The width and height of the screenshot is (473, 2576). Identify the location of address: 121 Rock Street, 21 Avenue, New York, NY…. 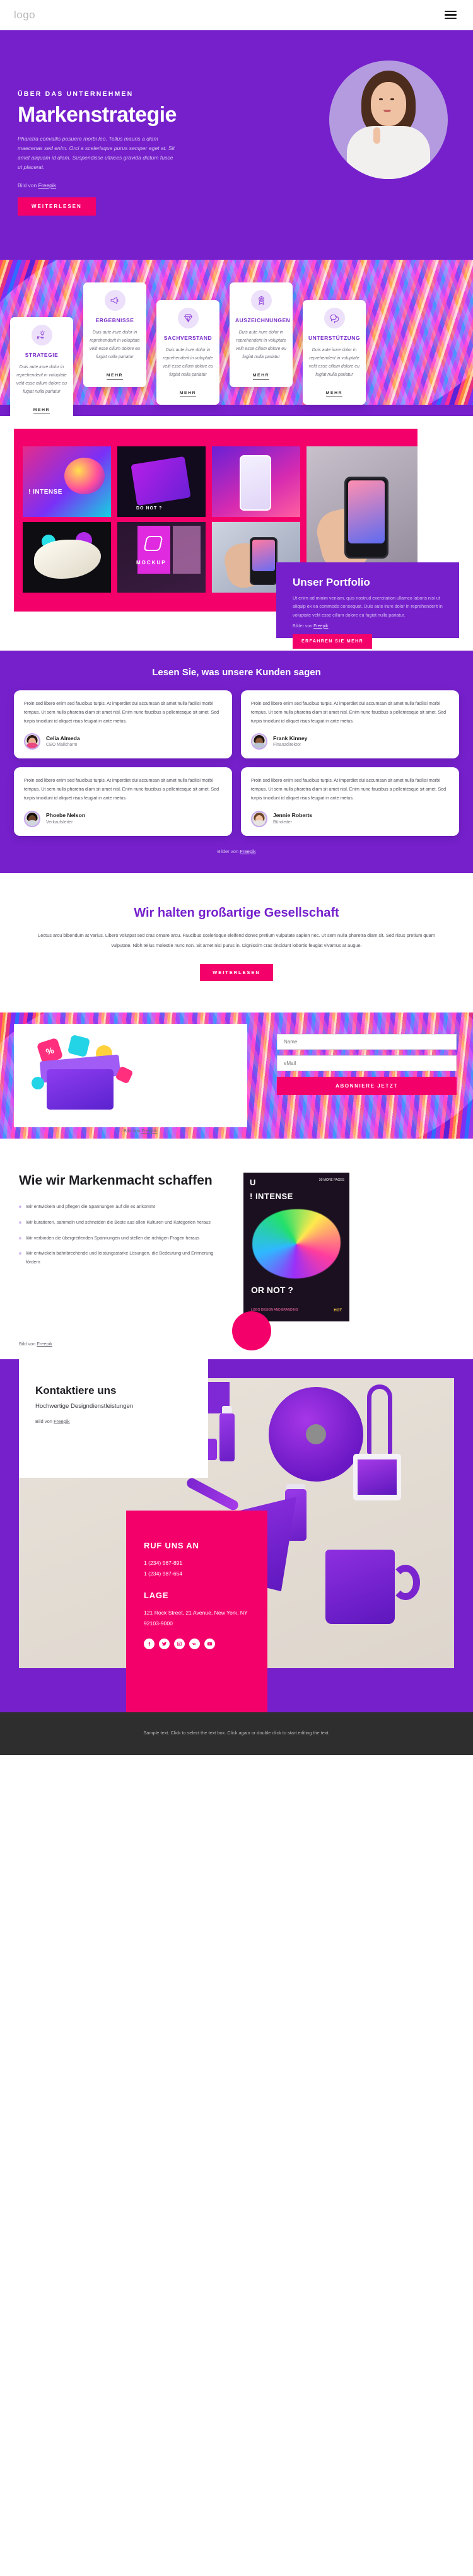
(196, 1618).